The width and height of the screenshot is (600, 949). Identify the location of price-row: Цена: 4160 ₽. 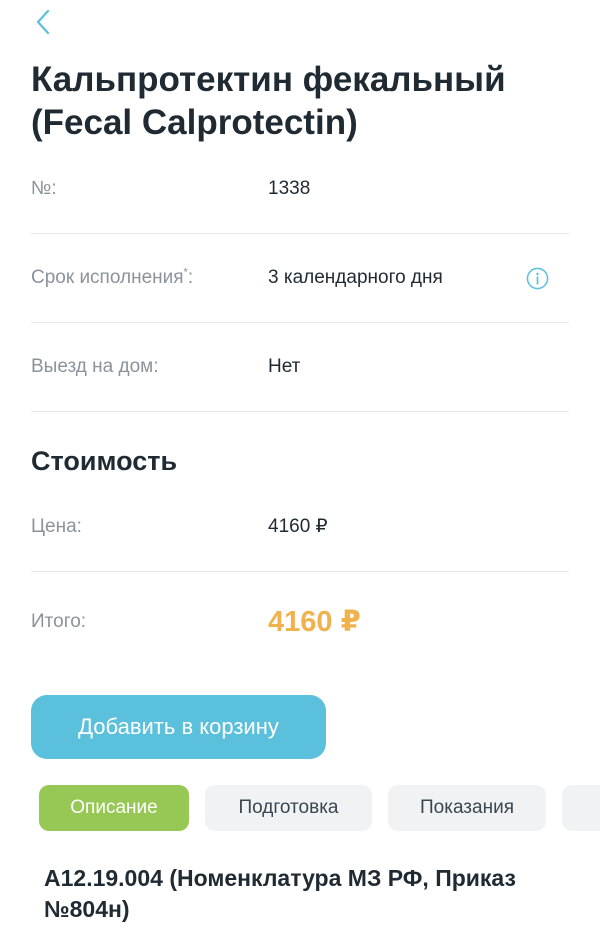
(300, 527).